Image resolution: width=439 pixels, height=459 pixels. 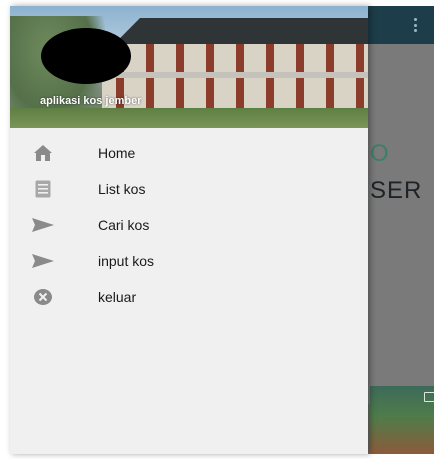 What do you see at coordinates (396, 190) in the screenshot?
I see `background-heading-bottom: SER` at bounding box center [396, 190].